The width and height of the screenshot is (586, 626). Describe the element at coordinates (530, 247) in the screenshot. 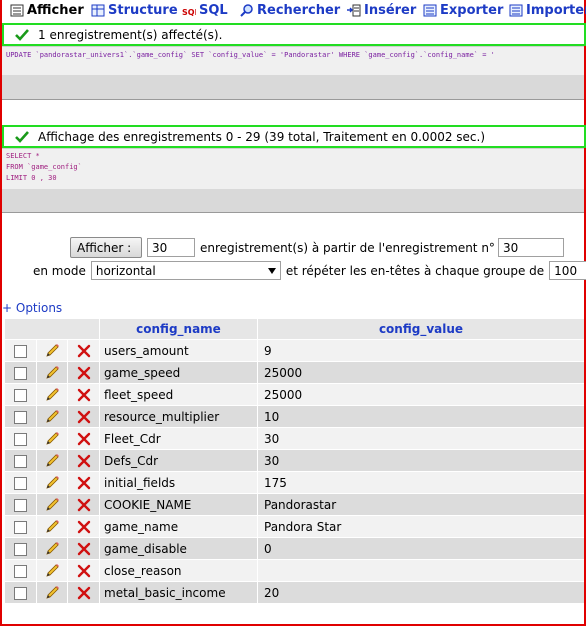

I see `start-record-input: 30` at that location.